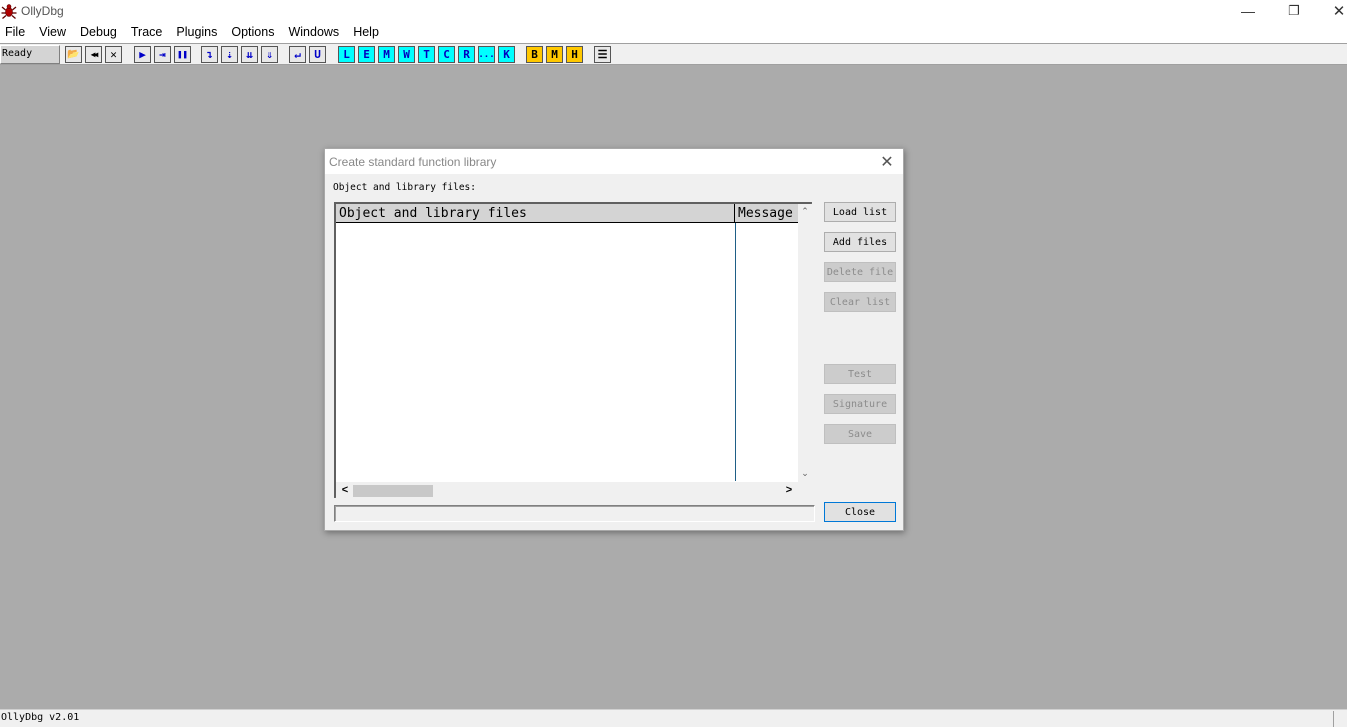 The width and height of the screenshot is (1347, 727). What do you see at coordinates (805, 211) in the screenshot?
I see `scroll-up-icon: ⌃` at bounding box center [805, 211].